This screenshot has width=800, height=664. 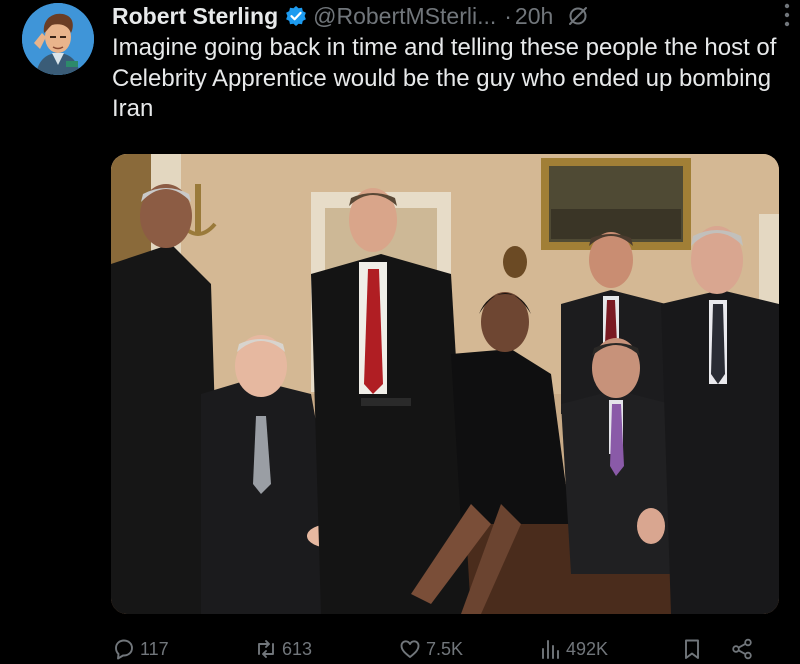 I want to click on tweet-header: Robert Sterling @RobertMSterli... · 20h, so click(x=446, y=16).